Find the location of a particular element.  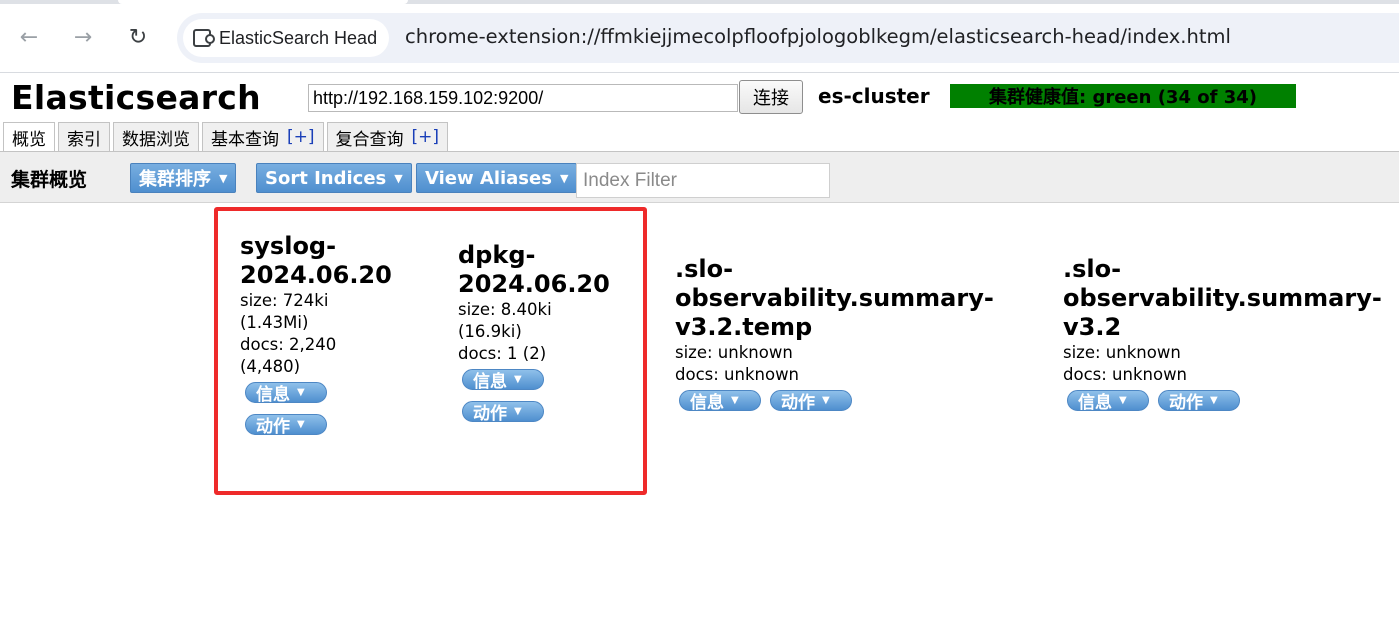

index-name: .slo- observability.summary- v3.2.temp is located at coordinates (845, 298).